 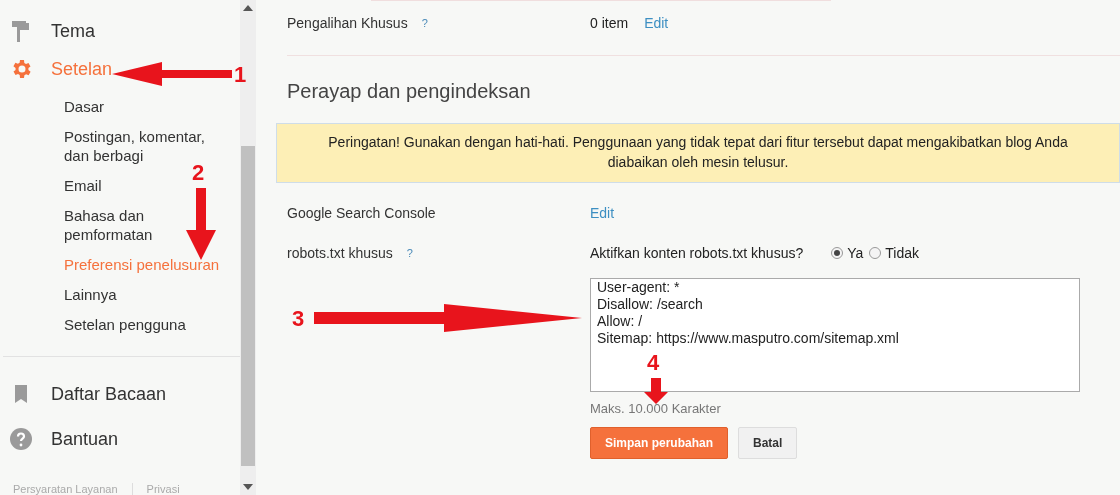 I want to click on step-number: 3, so click(x=298, y=319).